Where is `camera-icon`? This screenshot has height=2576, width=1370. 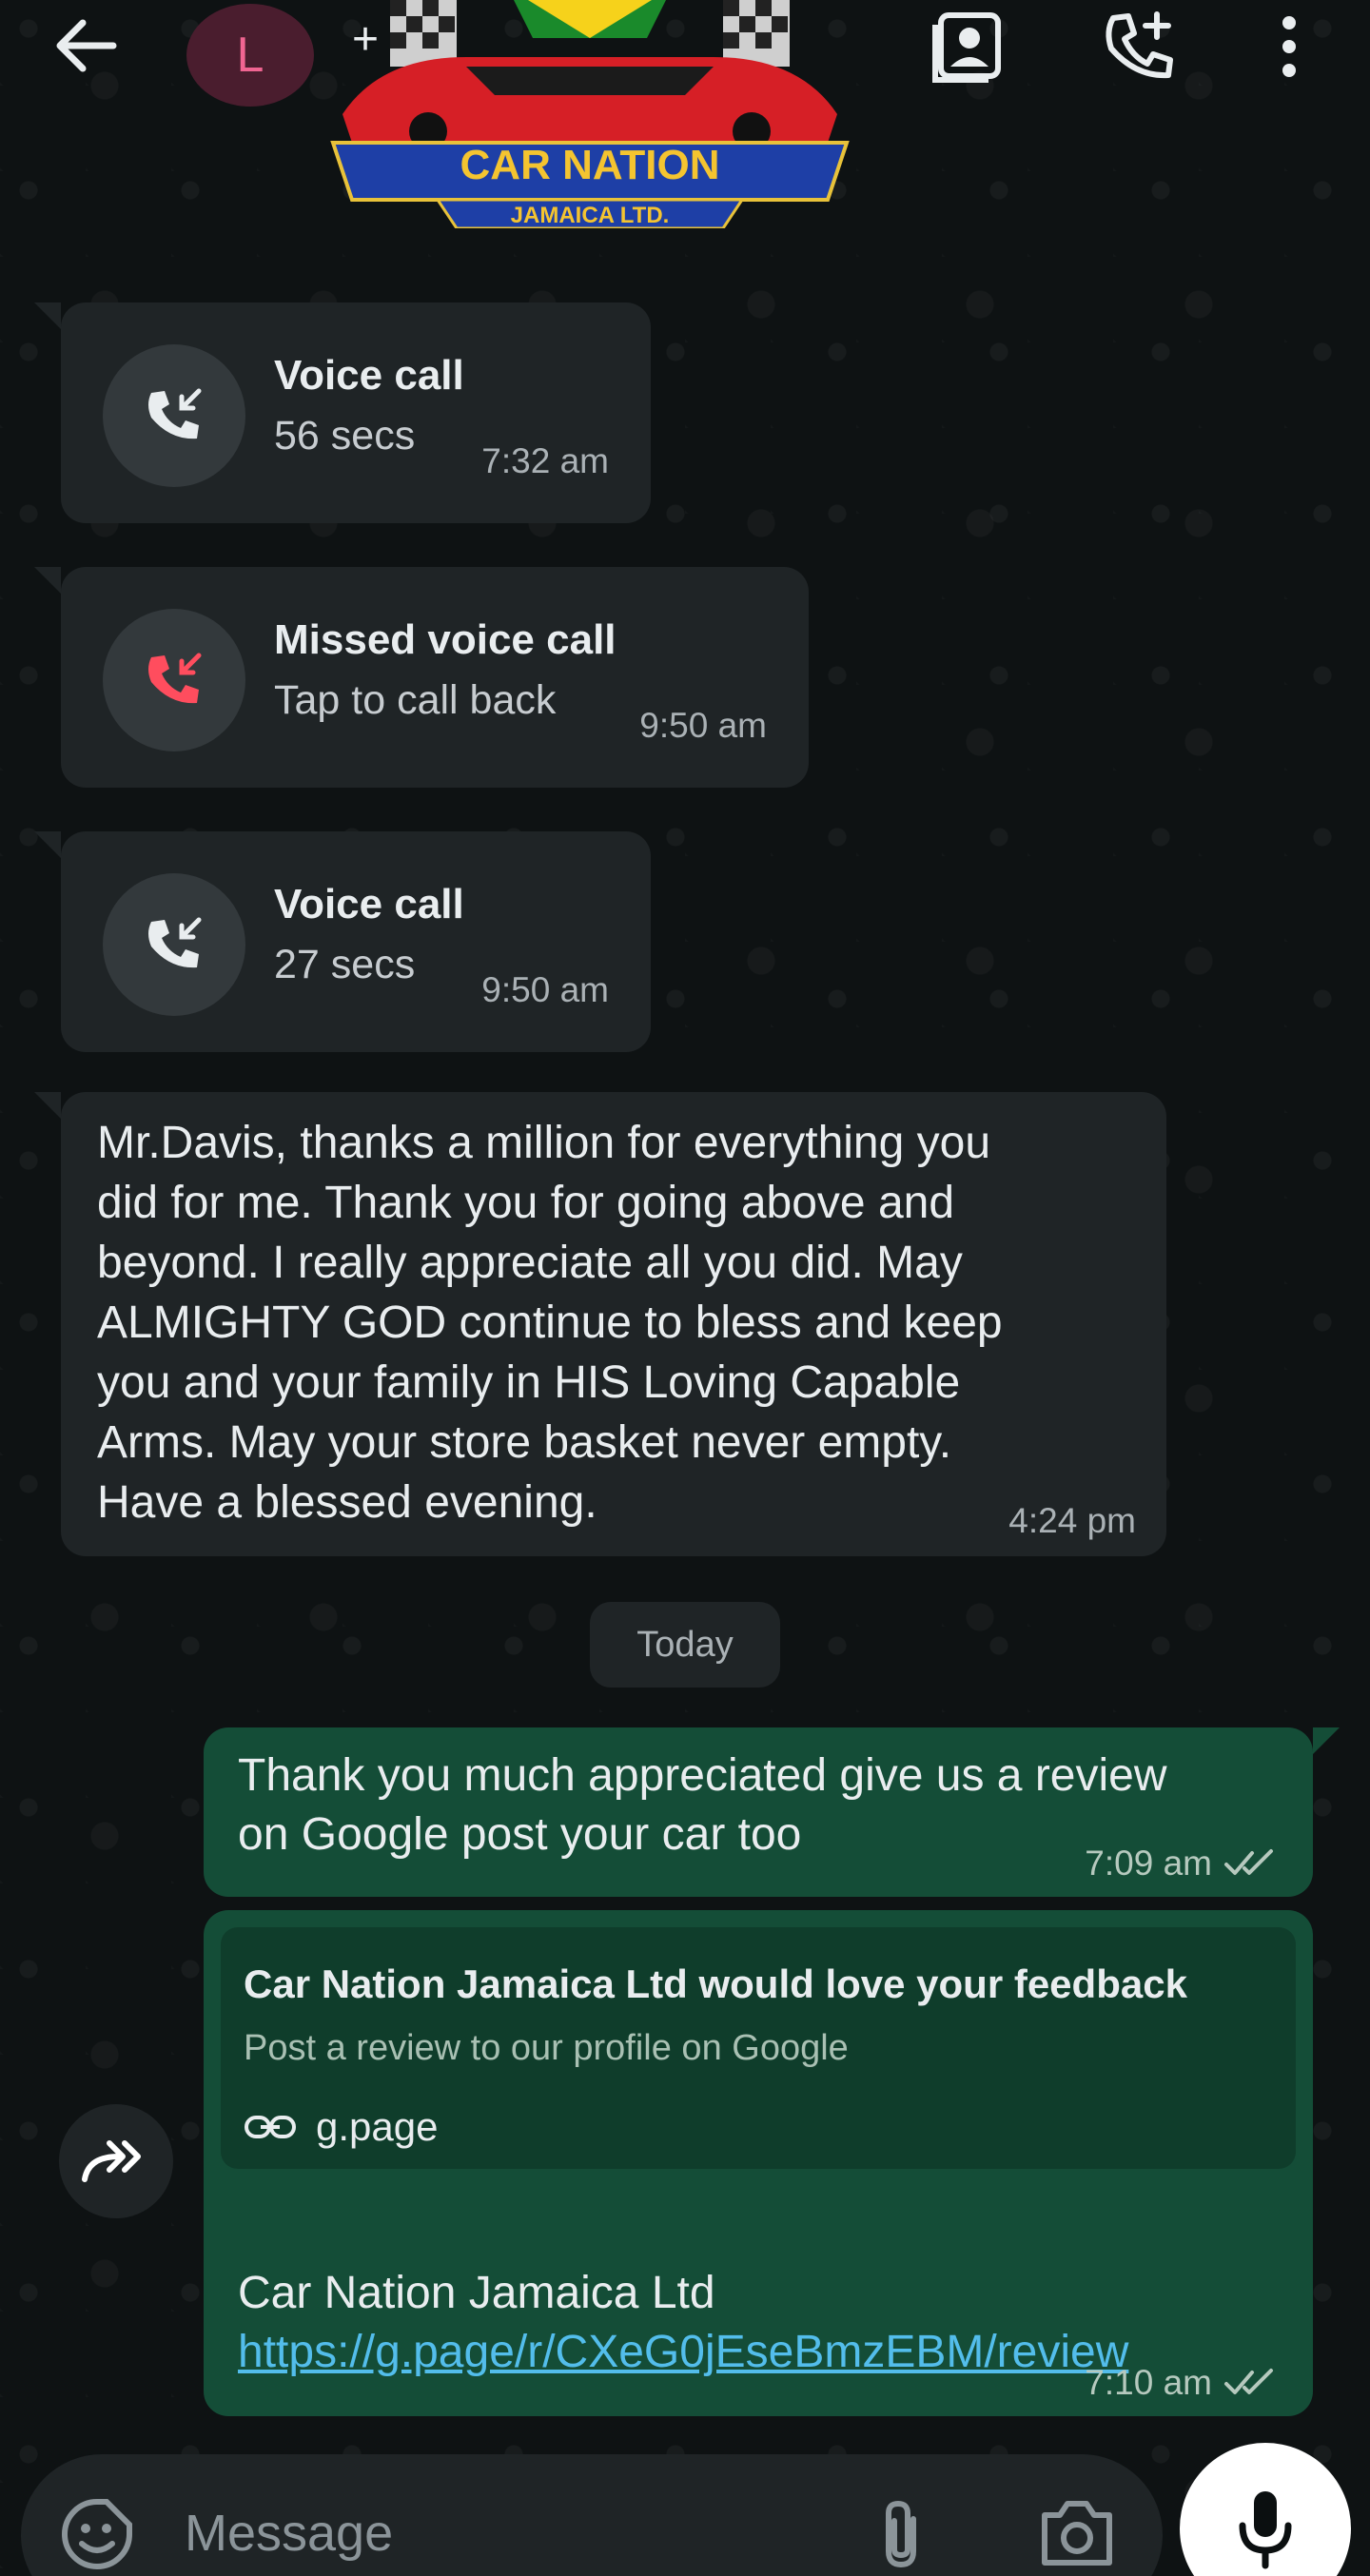
camera-icon is located at coordinates (1077, 2532).